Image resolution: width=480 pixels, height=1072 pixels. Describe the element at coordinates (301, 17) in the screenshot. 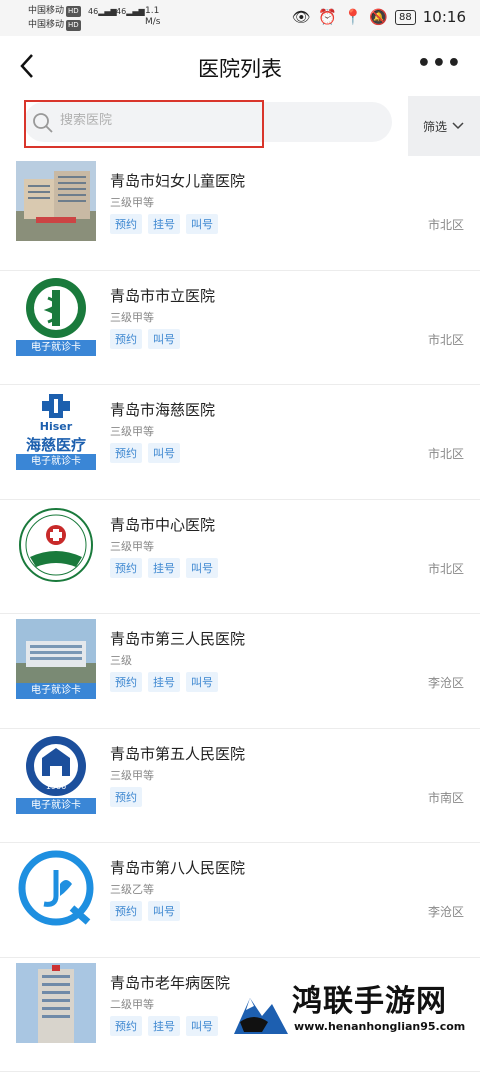

I see `eye-icon: 👁` at that location.